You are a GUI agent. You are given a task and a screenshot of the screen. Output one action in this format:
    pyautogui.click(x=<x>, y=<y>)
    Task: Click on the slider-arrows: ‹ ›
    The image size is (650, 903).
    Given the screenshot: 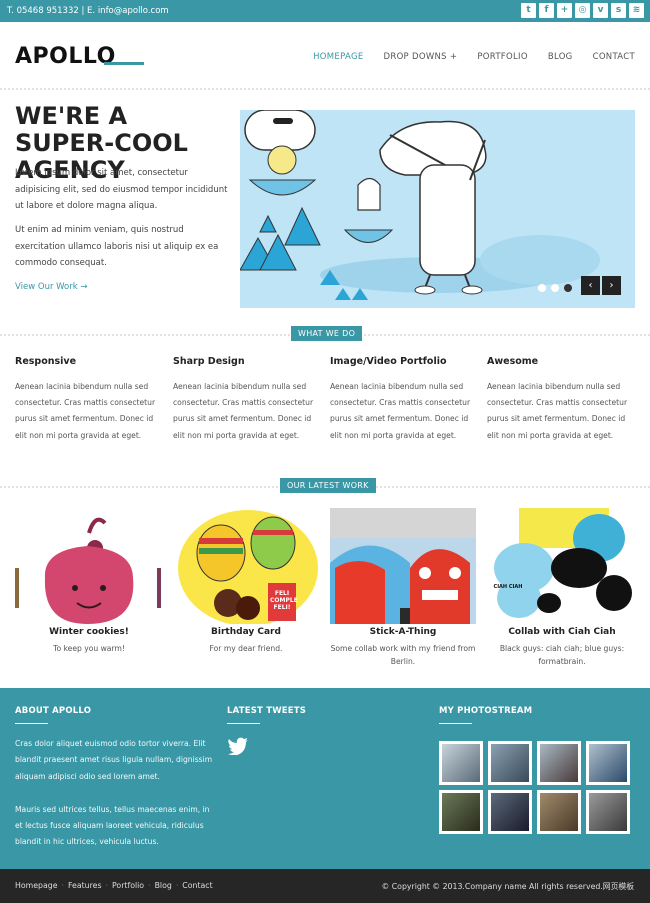 What is the action you would take?
    pyautogui.click(x=601, y=285)
    